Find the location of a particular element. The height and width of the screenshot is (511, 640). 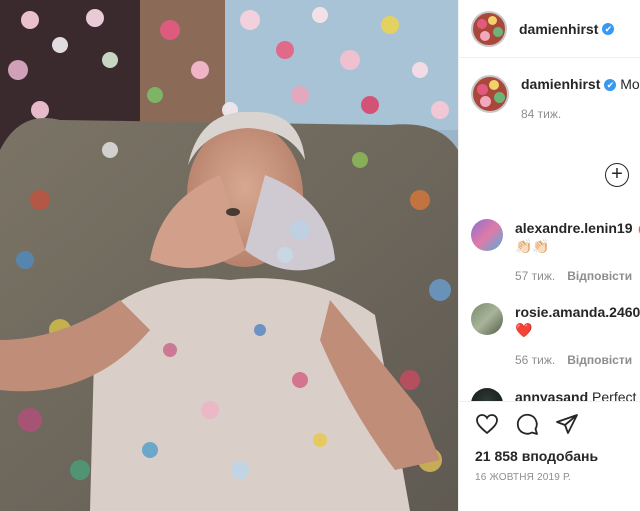

post-date: 16 ЖОВТНЯ 2019 Р. is located at coordinates (557, 477).